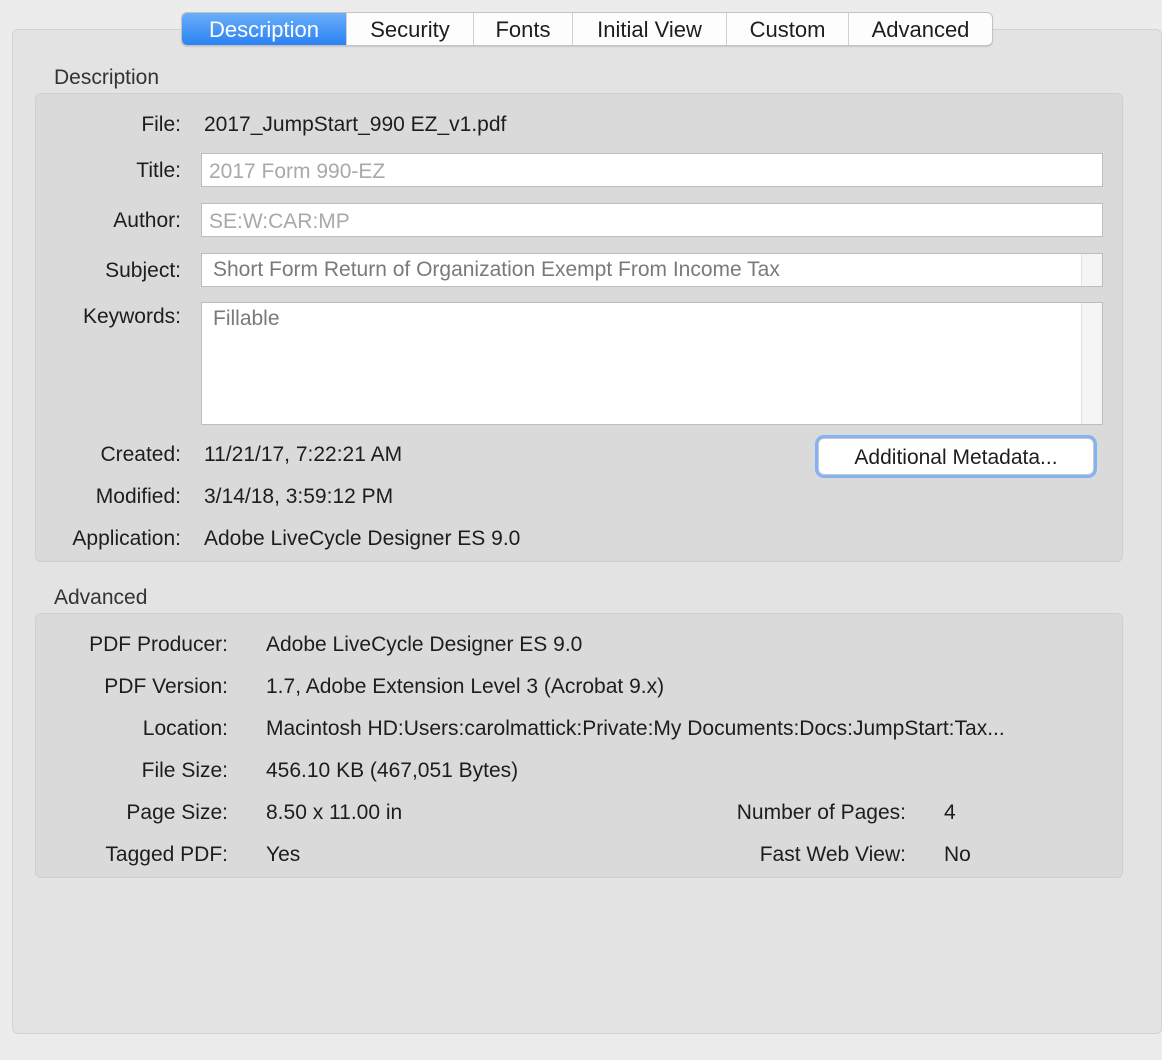 This screenshot has height=1060, width=1162. I want to click on file-label: File:, so click(161, 124).